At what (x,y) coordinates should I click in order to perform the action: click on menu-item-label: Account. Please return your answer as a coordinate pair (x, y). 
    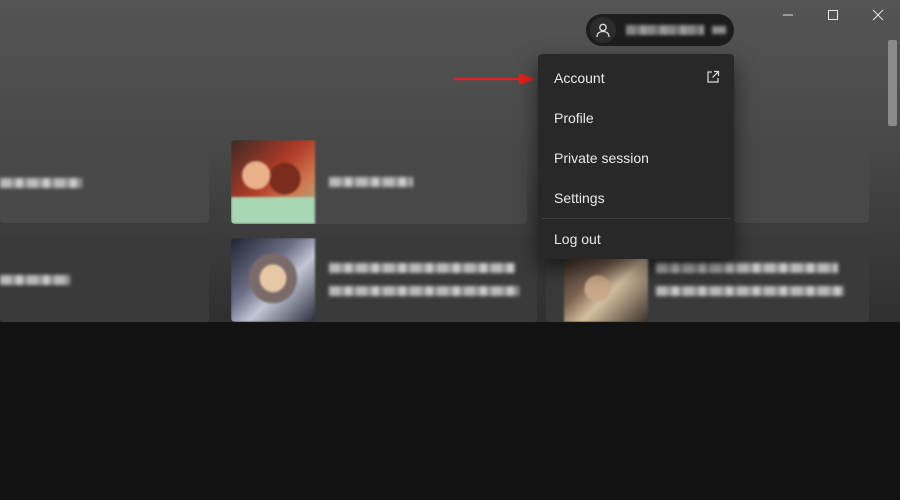
    Looking at the image, I should click on (579, 78).